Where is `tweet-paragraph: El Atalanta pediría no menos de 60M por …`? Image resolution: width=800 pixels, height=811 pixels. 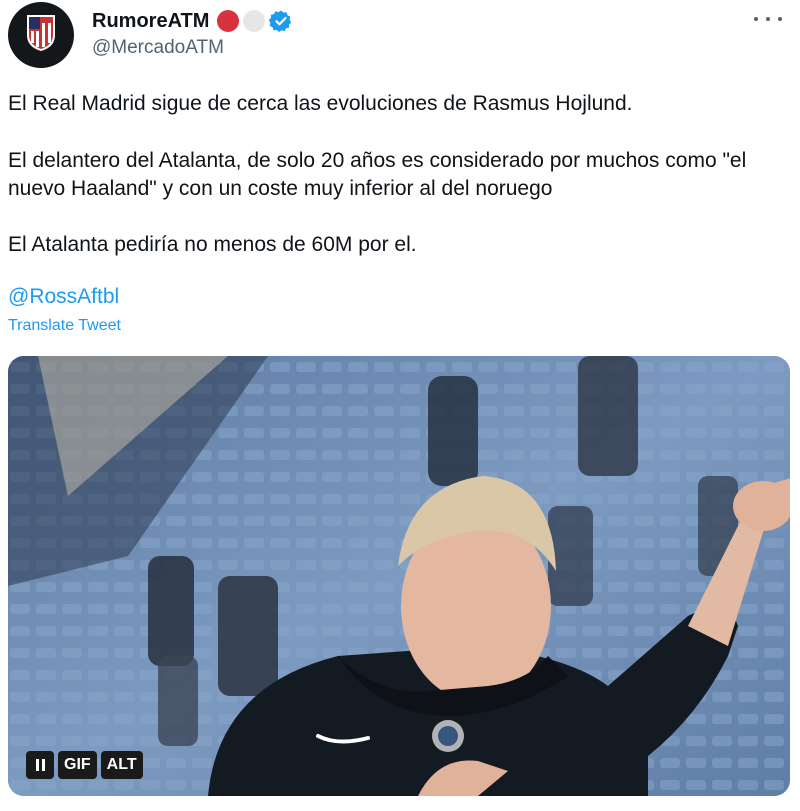
tweet-paragraph: El Atalanta pediría no menos de 60M por … is located at coordinates (212, 244).